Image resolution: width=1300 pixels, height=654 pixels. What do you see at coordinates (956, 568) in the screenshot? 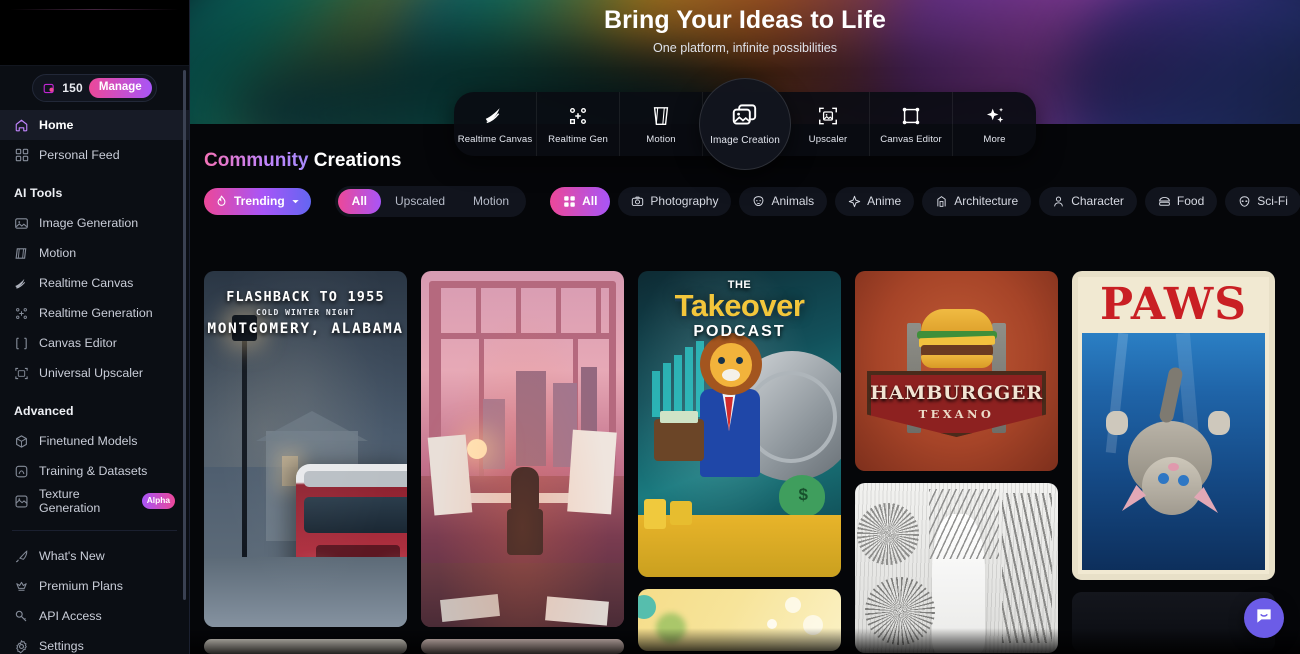
I see `card-jungle-sketch` at bounding box center [956, 568].